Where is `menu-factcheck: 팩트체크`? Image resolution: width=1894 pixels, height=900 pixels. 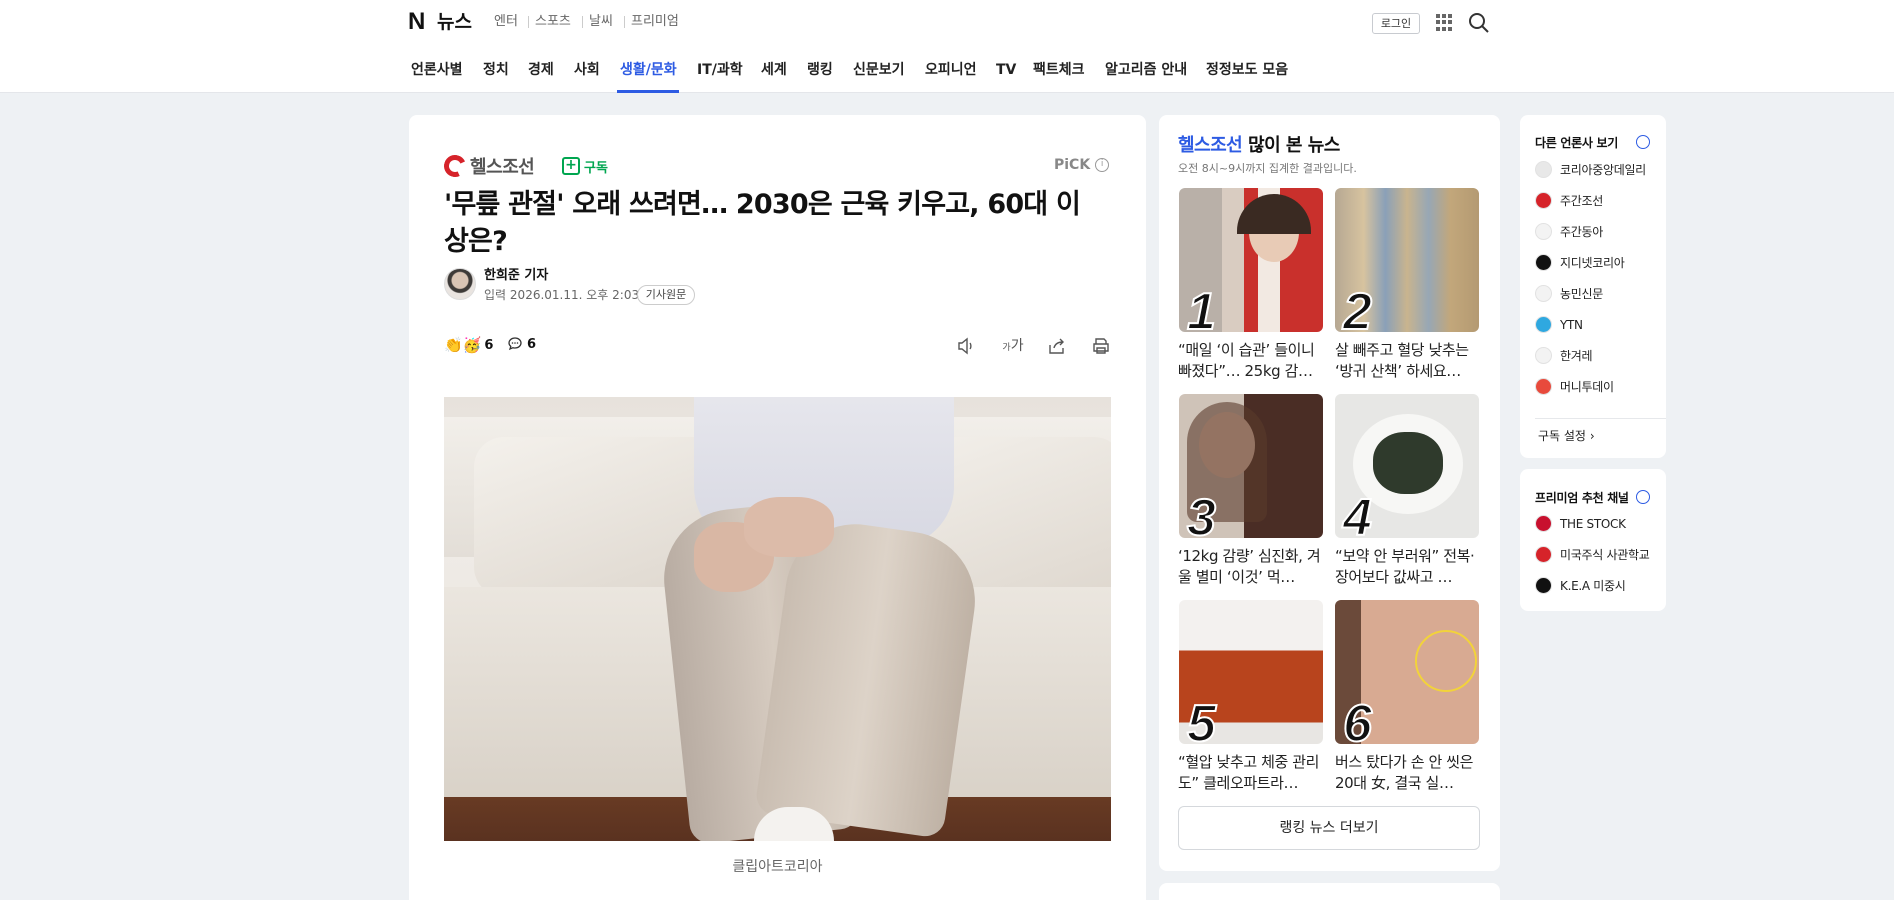
menu-factcheck: 팩트체크 is located at coordinates (1059, 70).